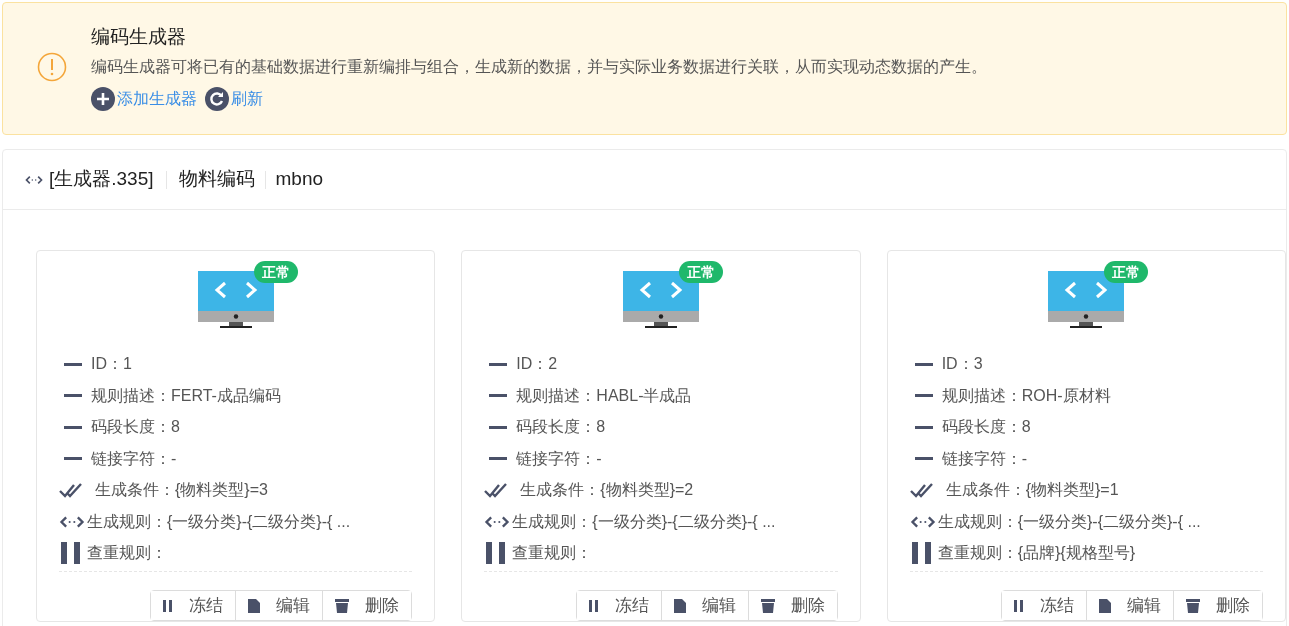 The height and width of the screenshot is (626, 1289). Describe the element at coordinates (962, 364) in the screenshot. I see `field-text: ID：3` at that location.